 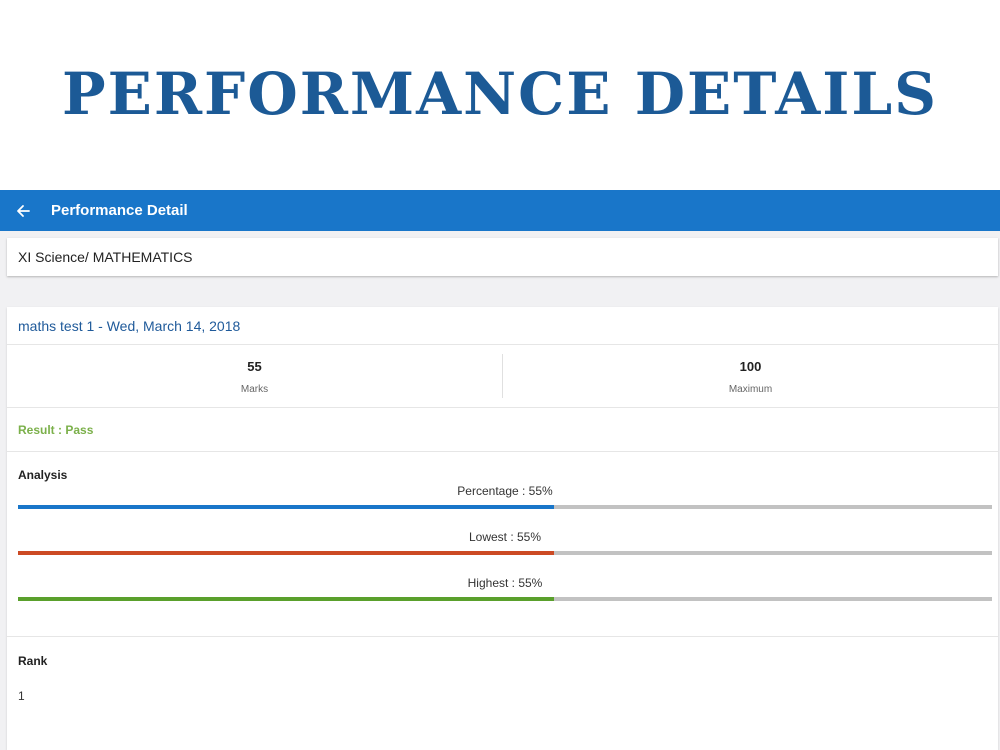 I want to click on percentage-metric: Percentage : 55%, so click(x=505, y=505).